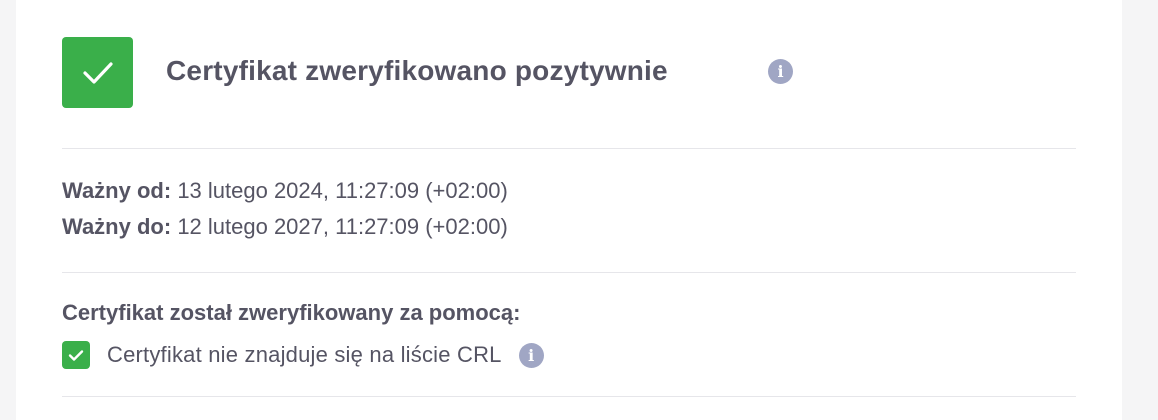  I want to click on verification-title: Certyfikat zweryfikowano pozytywnie, so click(417, 70).